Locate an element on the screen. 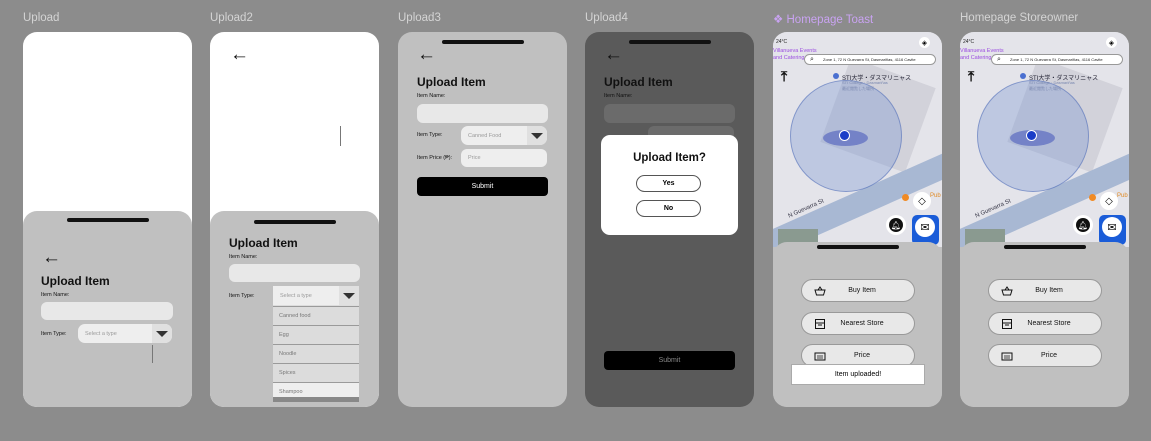 The height and width of the screenshot is (441, 1151). text-cursor is located at coordinates (340, 136).